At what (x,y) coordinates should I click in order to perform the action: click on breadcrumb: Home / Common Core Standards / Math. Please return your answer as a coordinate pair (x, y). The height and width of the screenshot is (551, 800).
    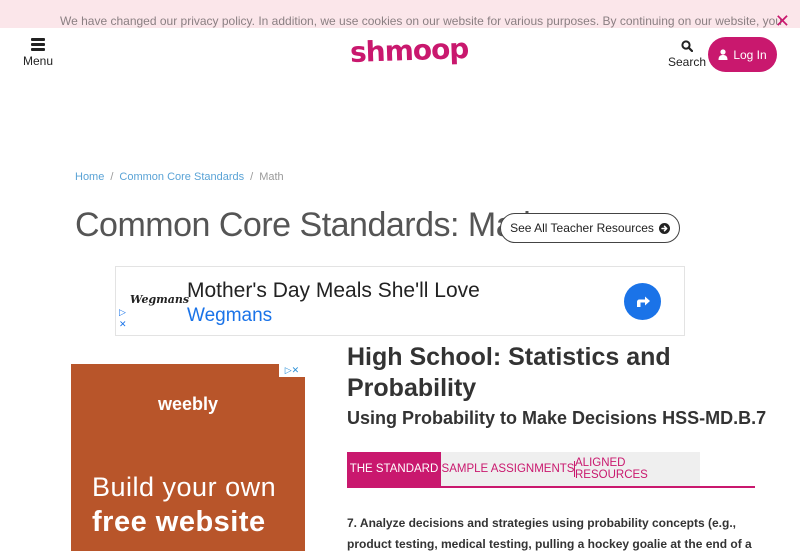
    Looking at the image, I should click on (179, 177).